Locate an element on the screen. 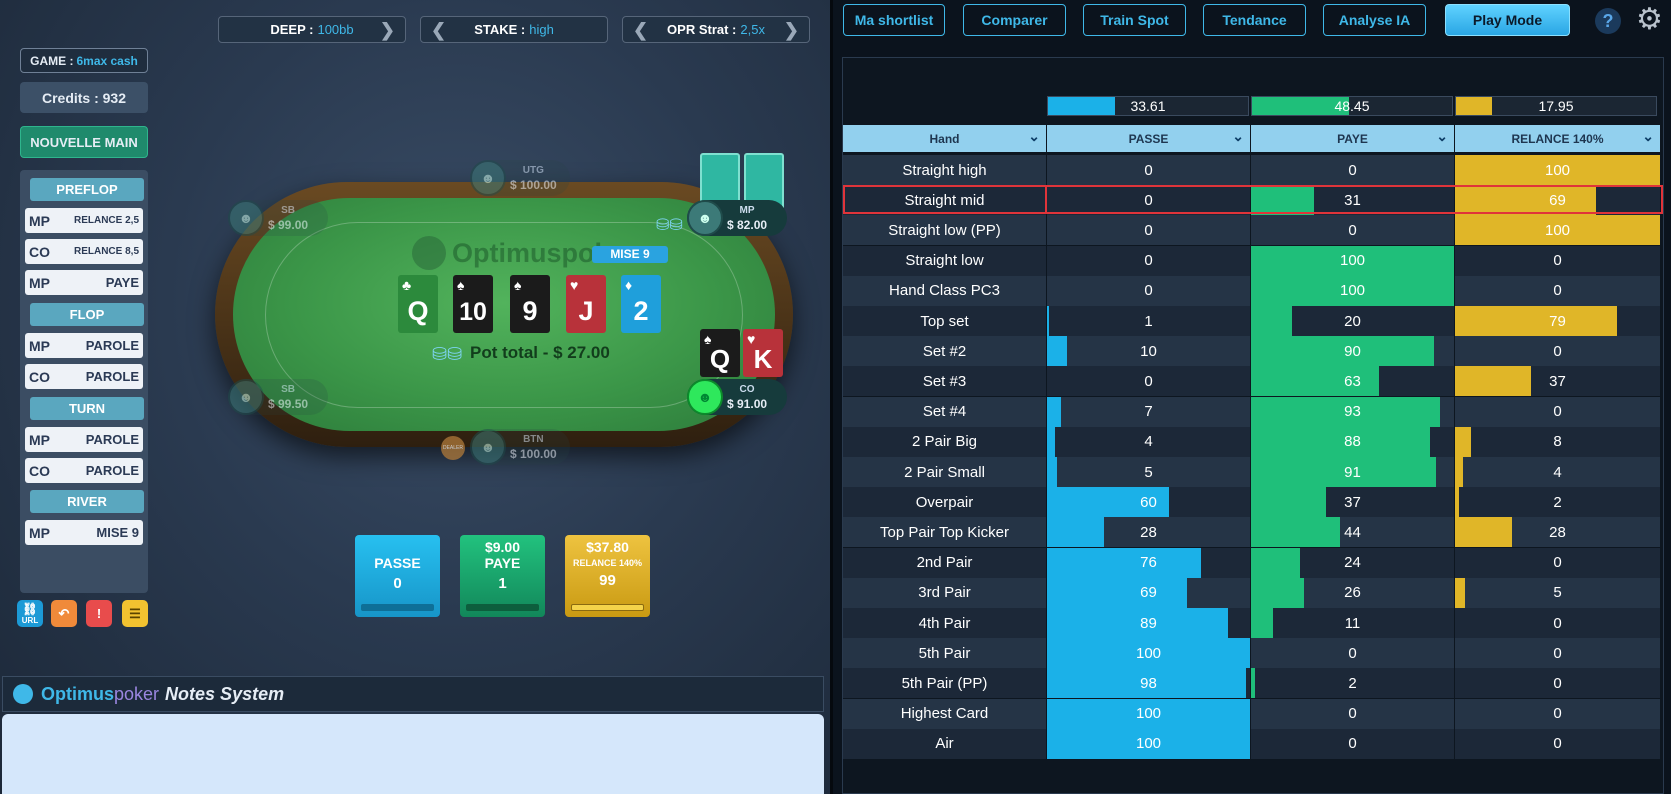 The image size is (1671, 794). column-header-label: PASSE is located at coordinates (1148, 138).